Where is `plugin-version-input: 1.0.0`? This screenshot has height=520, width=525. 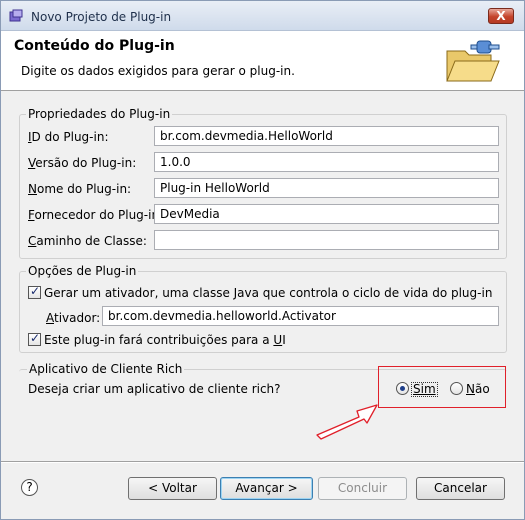
plugin-version-input: 1.0.0 is located at coordinates (326, 162).